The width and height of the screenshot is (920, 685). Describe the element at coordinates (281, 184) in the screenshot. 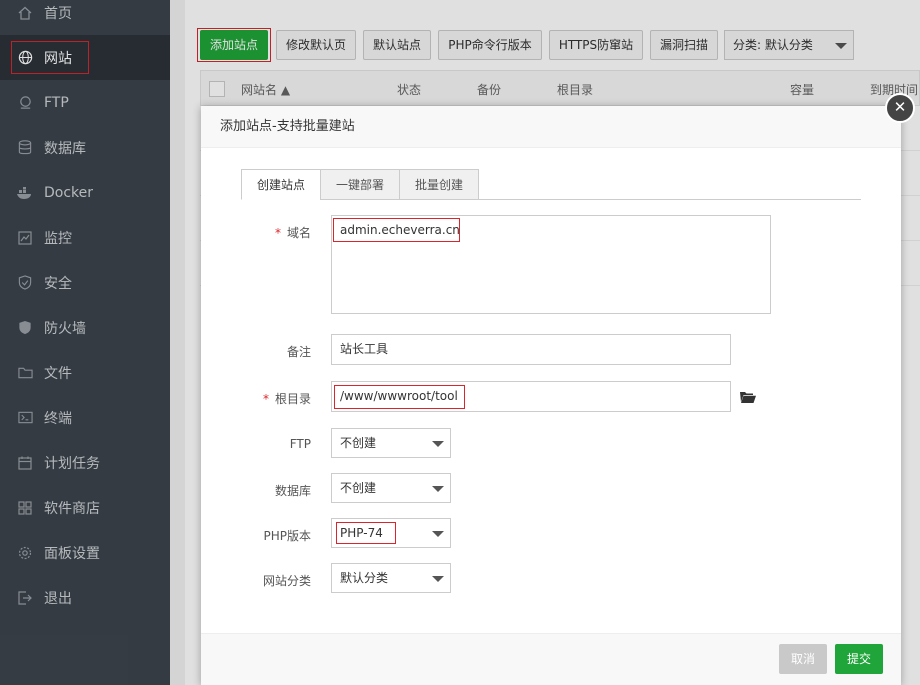

I see `tab-create-site: 创建站点` at that location.